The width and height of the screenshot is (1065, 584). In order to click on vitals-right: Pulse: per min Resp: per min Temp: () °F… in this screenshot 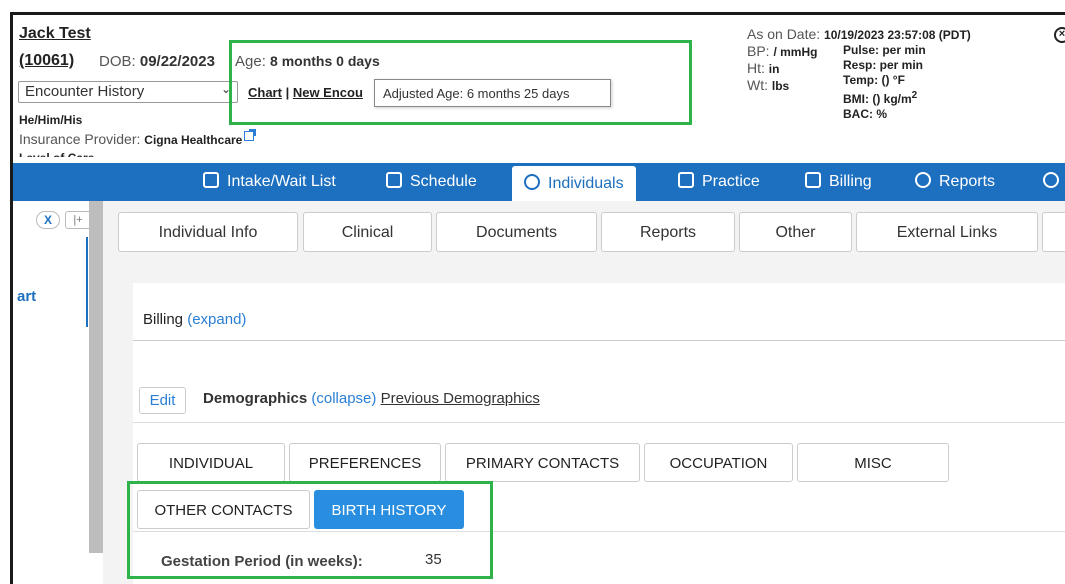, I will do `click(884, 82)`.